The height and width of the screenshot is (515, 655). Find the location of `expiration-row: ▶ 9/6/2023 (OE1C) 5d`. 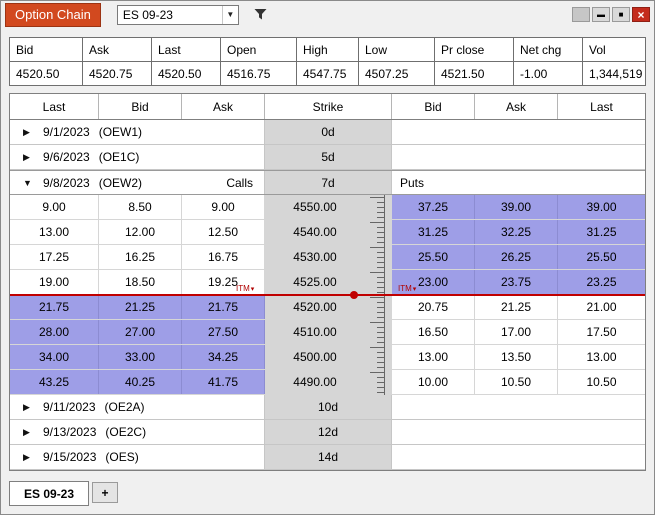

expiration-row: ▶ 9/6/2023 (OE1C) 5d is located at coordinates (327, 157).